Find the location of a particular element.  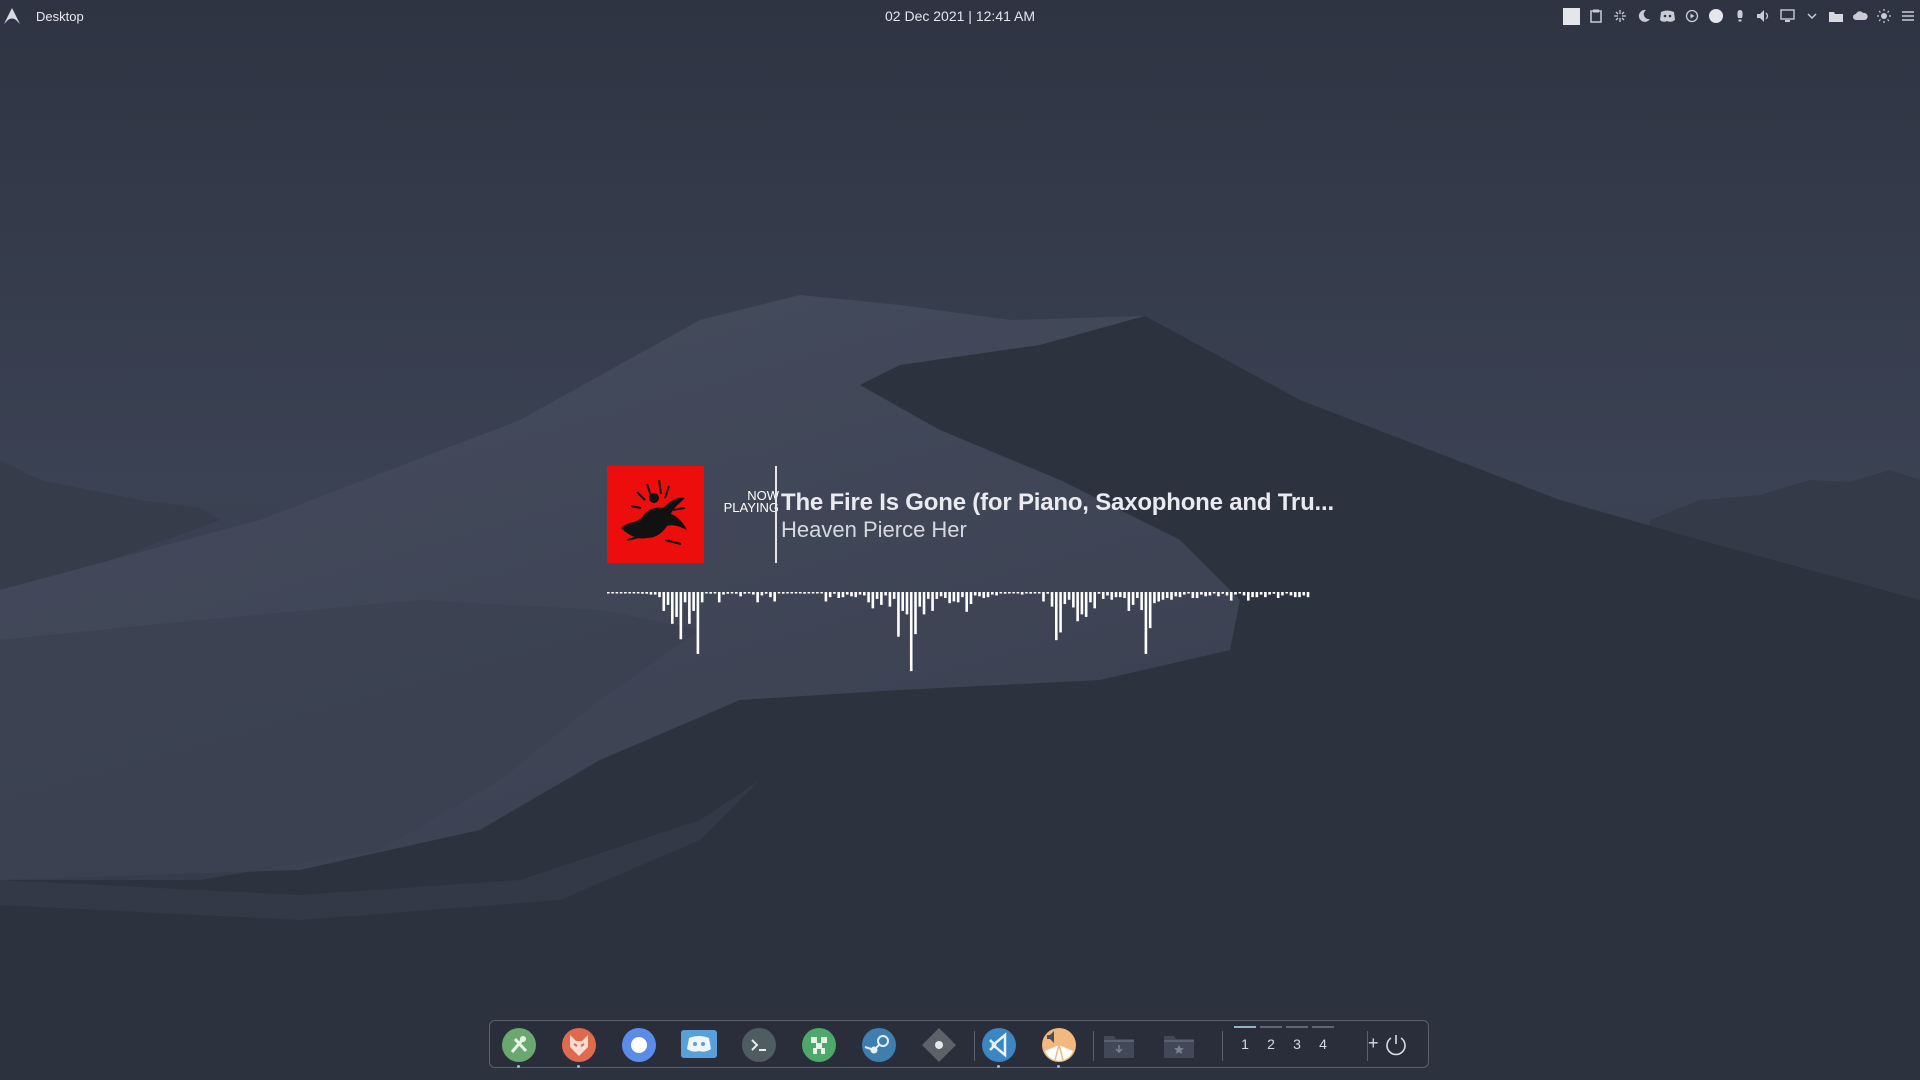

starred-folder-icon is located at coordinates (1179, 1047).